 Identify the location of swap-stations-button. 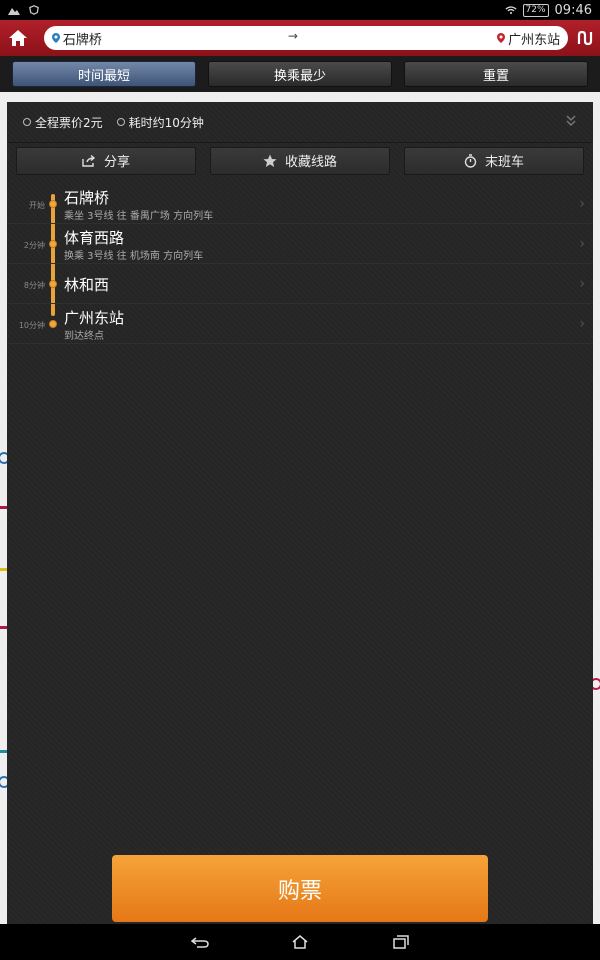
(585, 38).